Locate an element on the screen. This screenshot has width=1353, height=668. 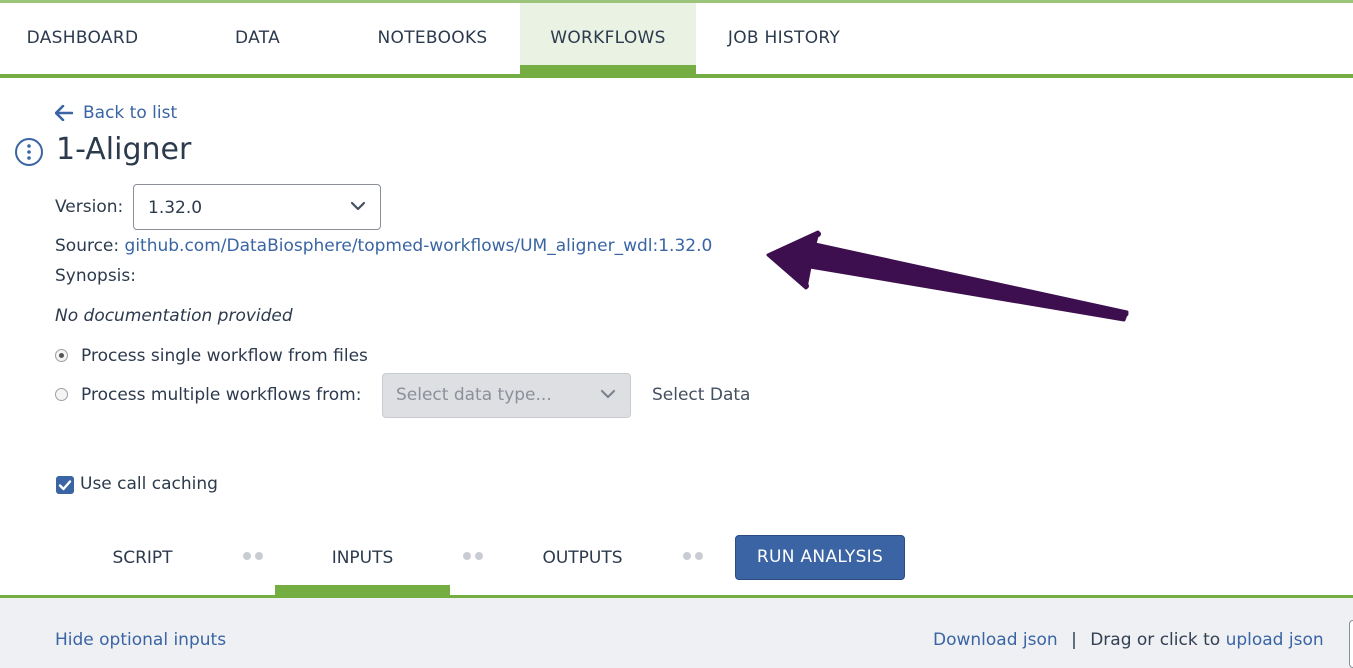
tab-notebooks: NOTEBOOKS is located at coordinates (432, 38).